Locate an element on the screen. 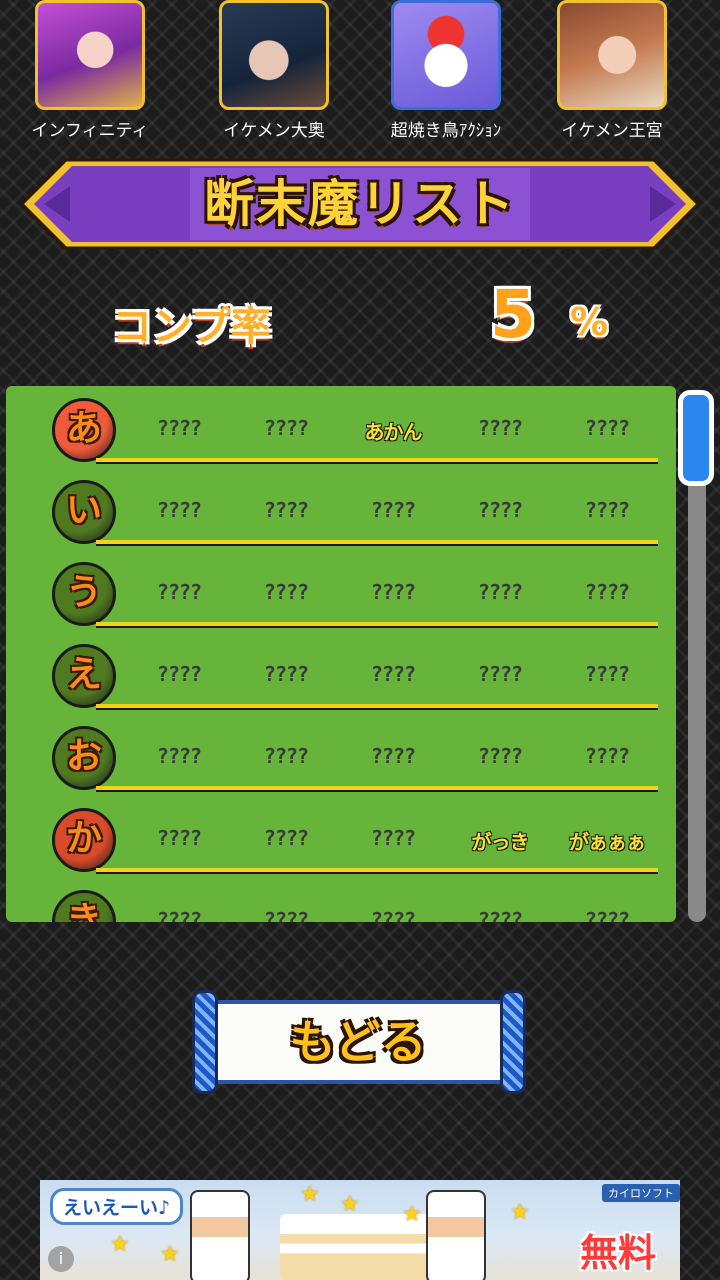  kana-badge: か is located at coordinates (84, 840).